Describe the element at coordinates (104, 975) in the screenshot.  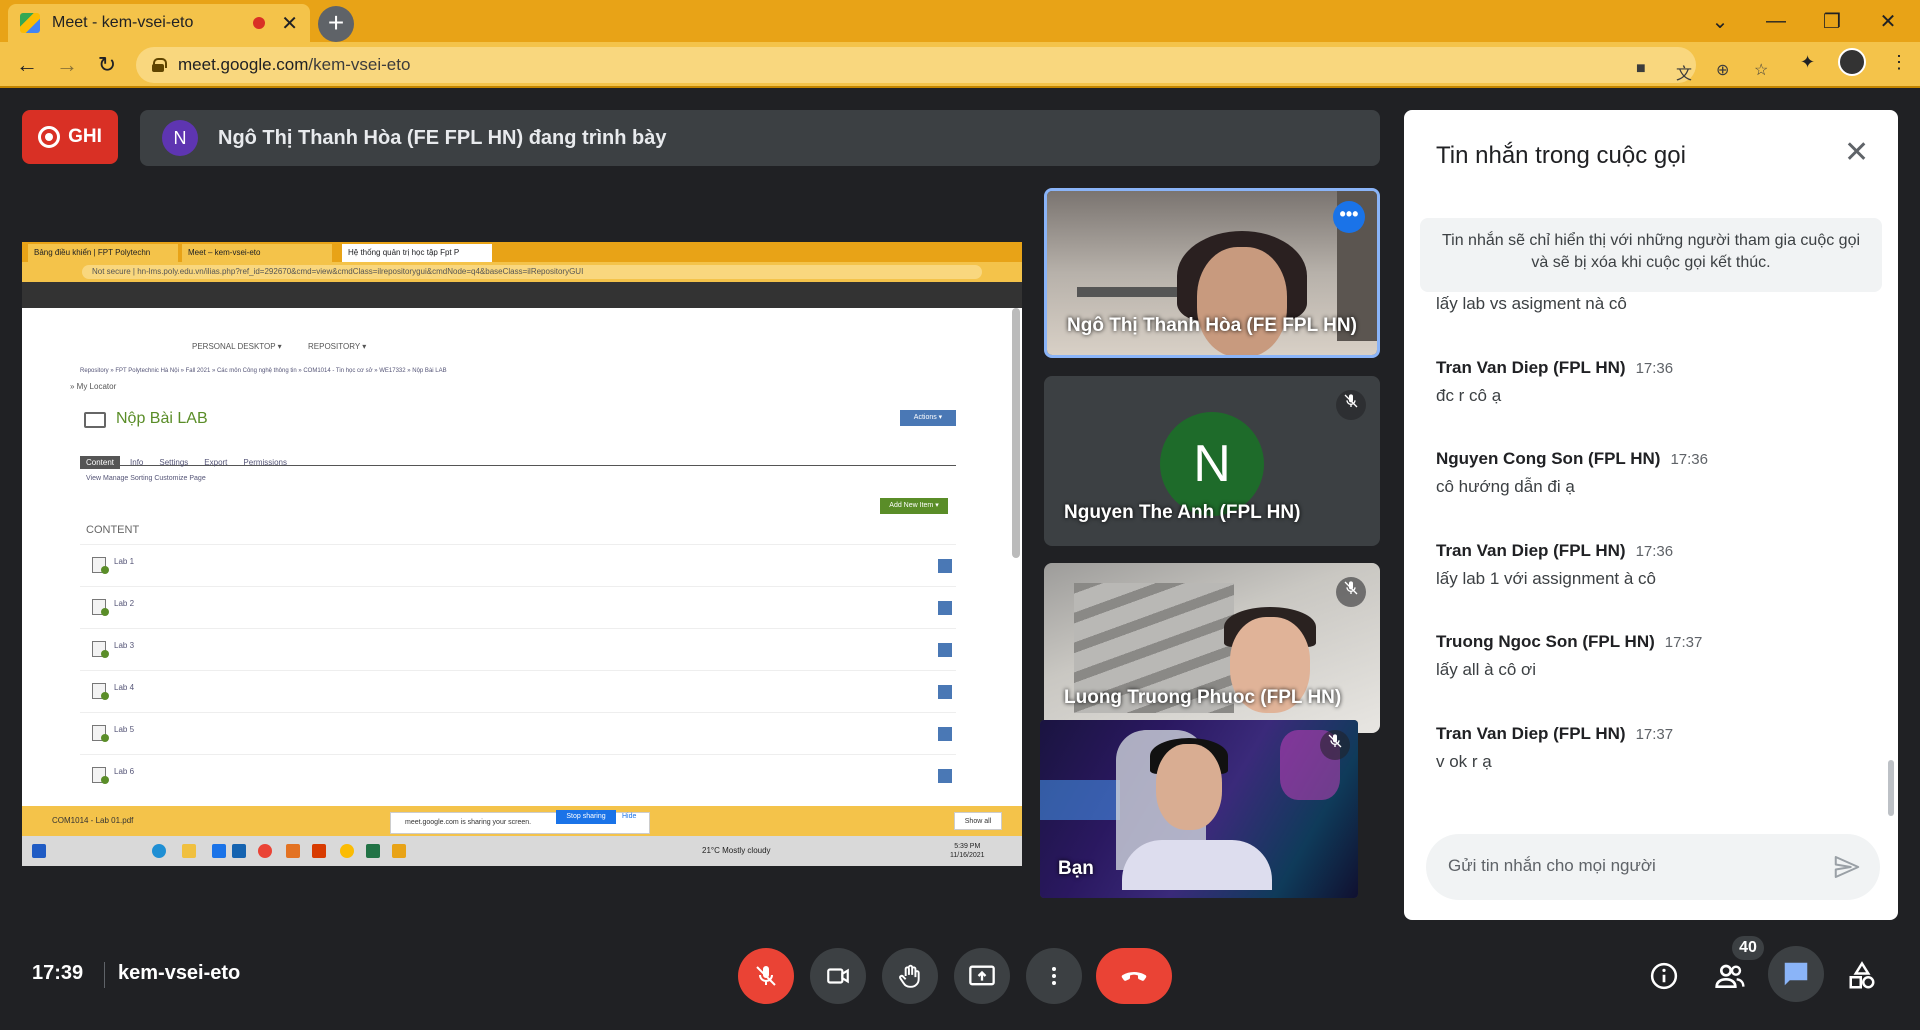
I see `divider` at that location.